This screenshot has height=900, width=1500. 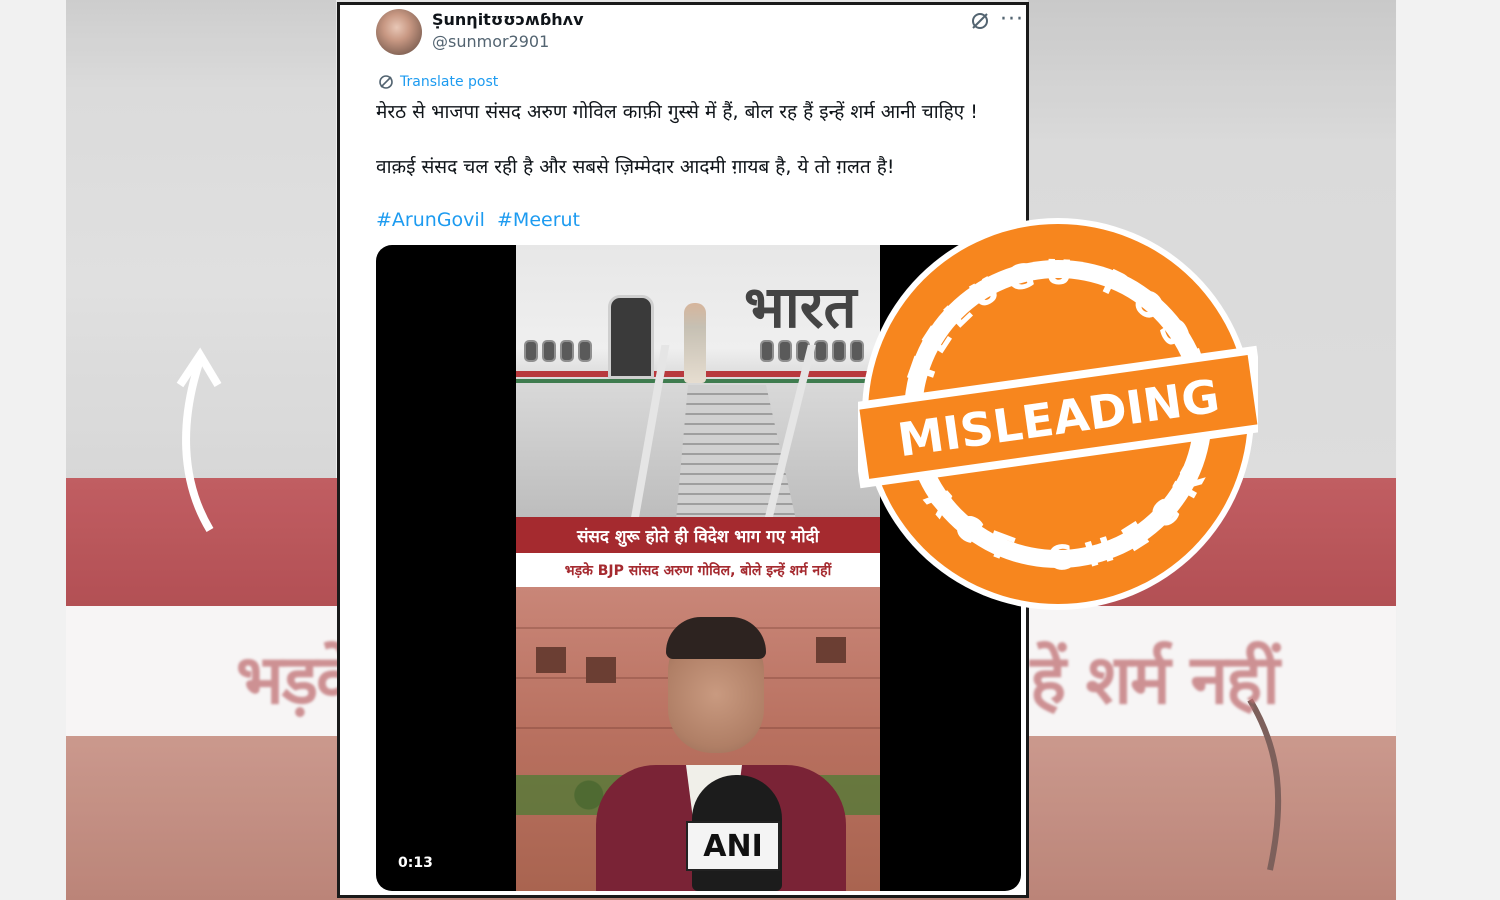 What do you see at coordinates (399, 32) in the screenshot?
I see `avatar` at bounding box center [399, 32].